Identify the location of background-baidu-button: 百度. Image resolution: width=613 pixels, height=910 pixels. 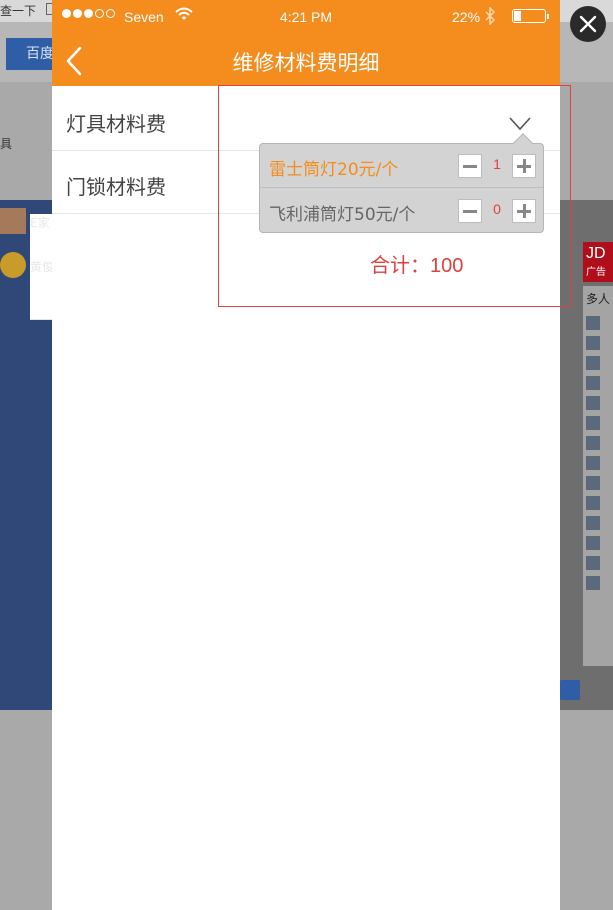
(32, 54).